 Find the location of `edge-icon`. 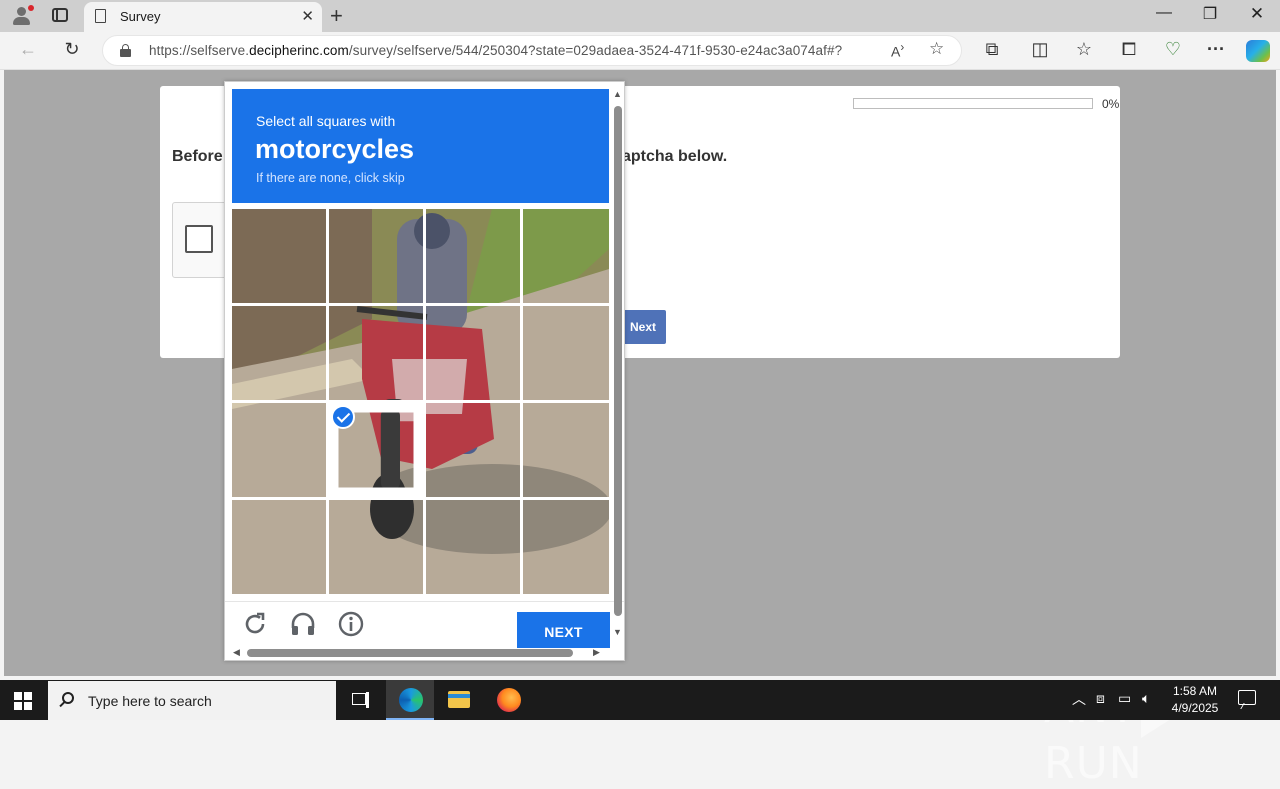

edge-icon is located at coordinates (410, 700).